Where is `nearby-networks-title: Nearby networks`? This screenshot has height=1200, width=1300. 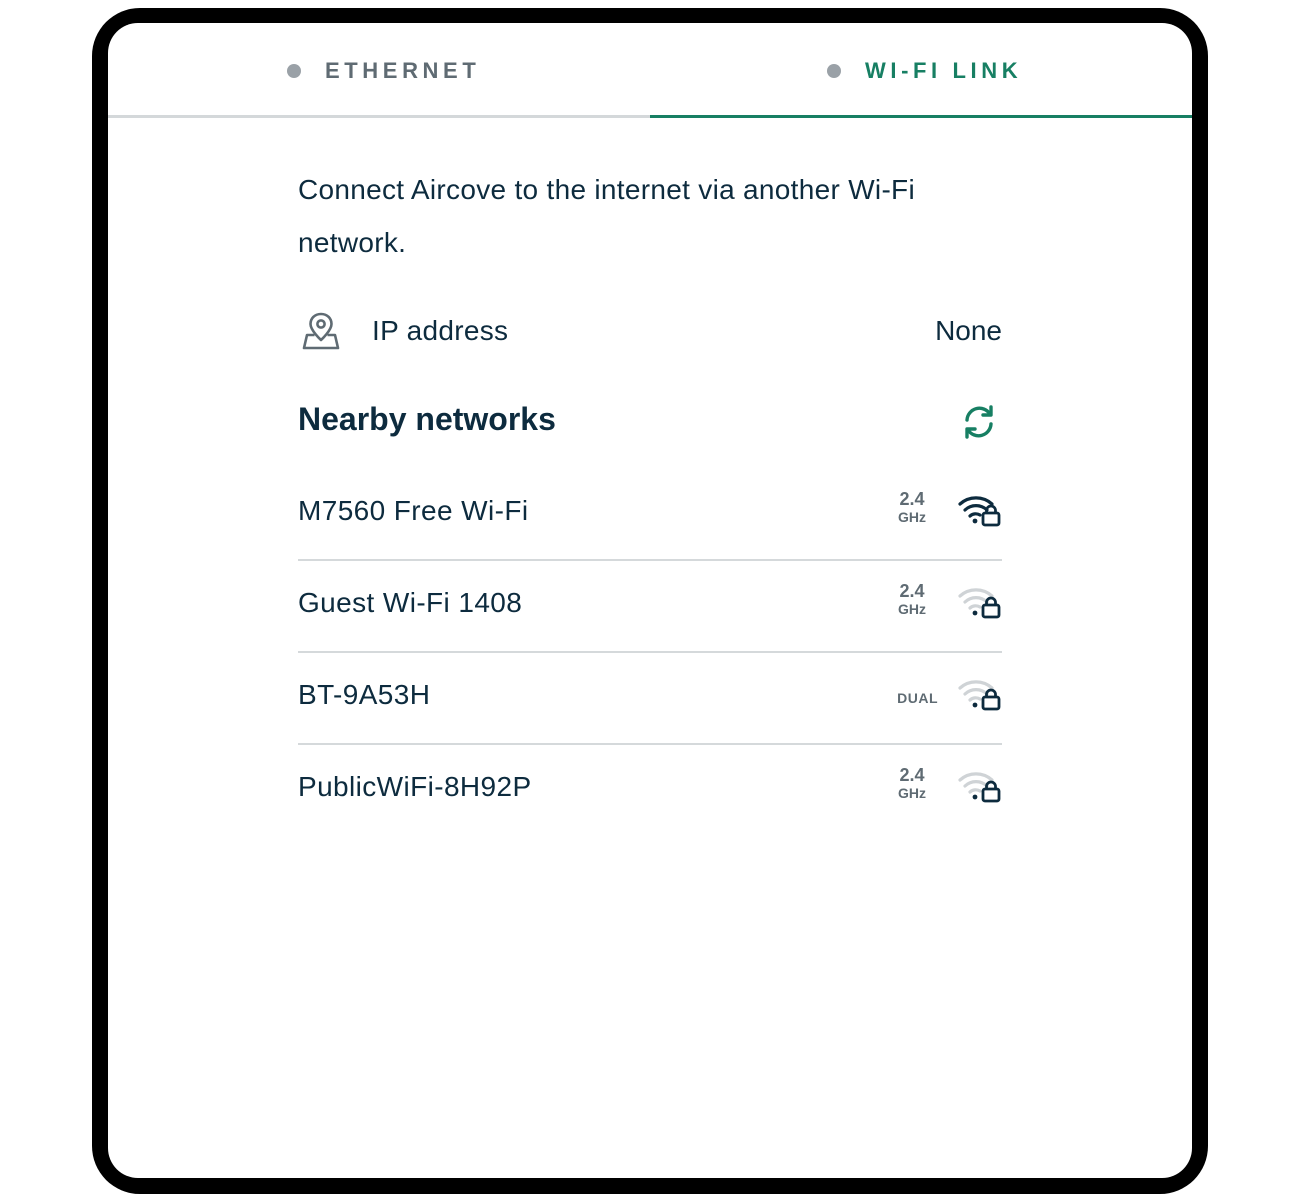
nearby-networks-title: Nearby networks is located at coordinates (427, 419).